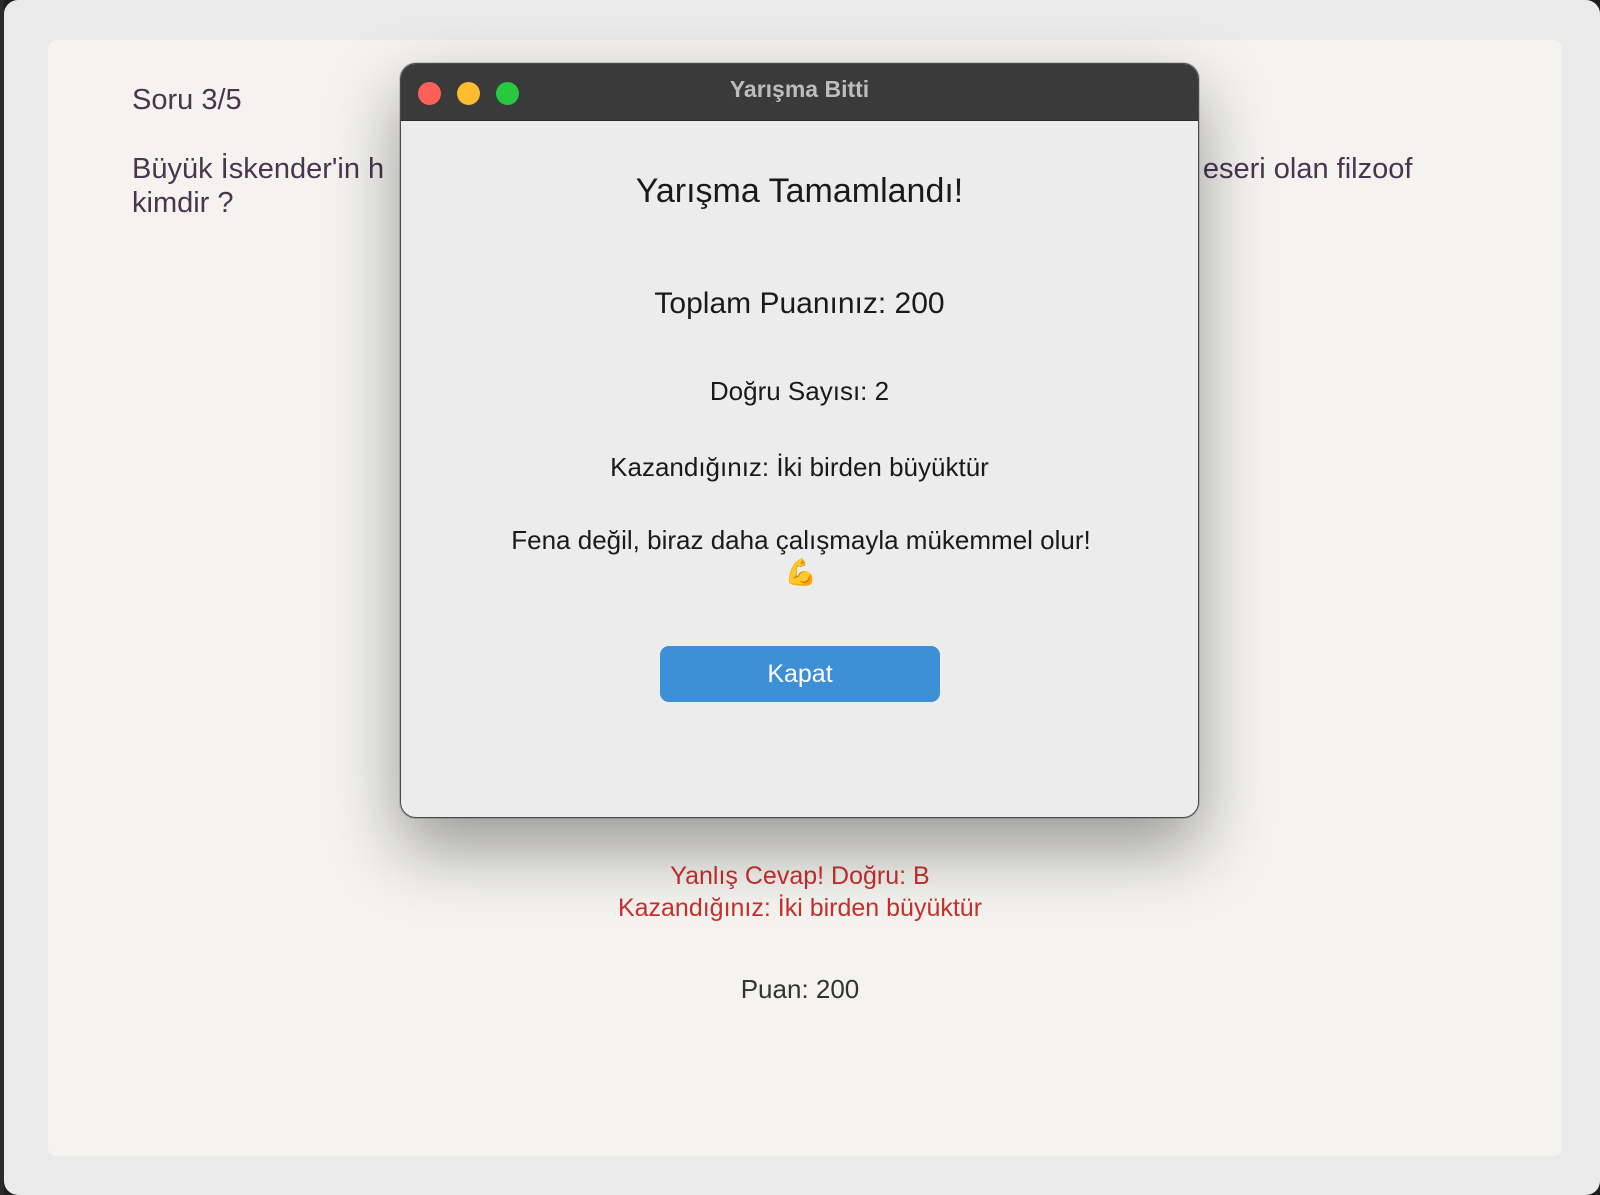 This screenshot has height=1195, width=1600. What do you see at coordinates (800, 908) in the screenshot?
I see `feedback-prize: Kazandığınız: İki birden büyüktür` at bounding box center [800, 908].